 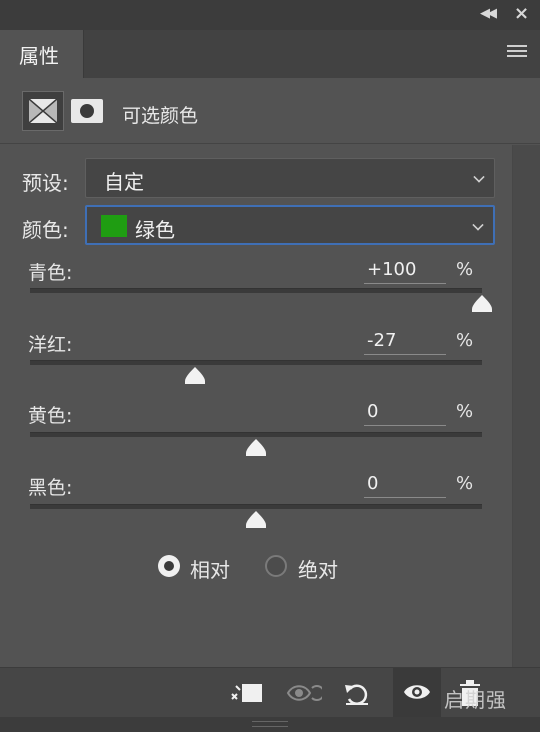 I want to click on yellow-slider-thumb, so click(x=256, y=447).